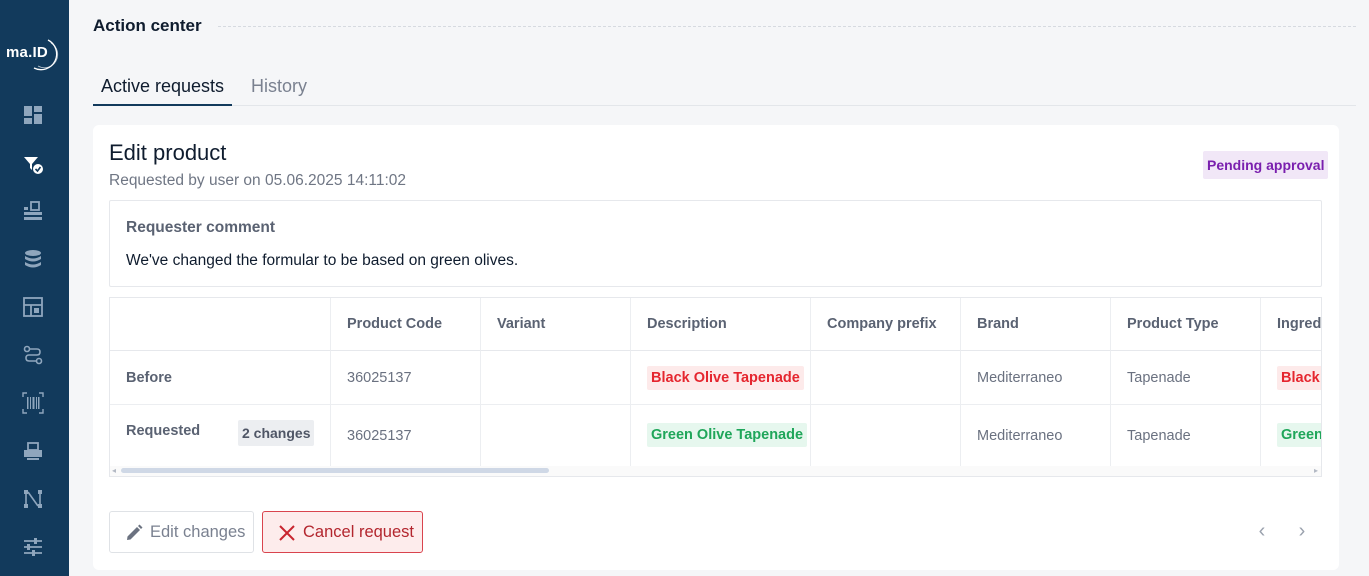  What do you see at coordinates (335, 470) in the screenshot?
I see `scrollbar-thumb` at bounding box center [335, 470].